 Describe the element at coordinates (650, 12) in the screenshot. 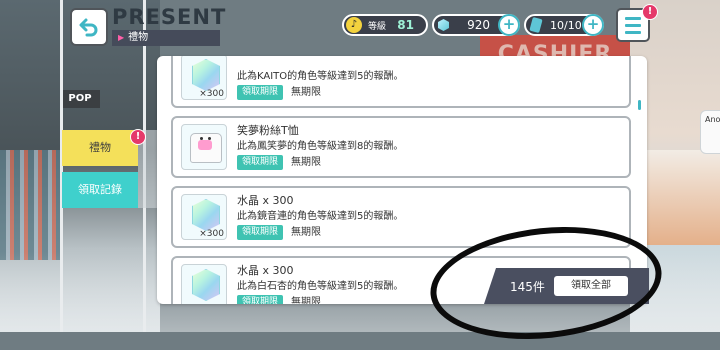

I see `menu-notification-badge: !` at that location.